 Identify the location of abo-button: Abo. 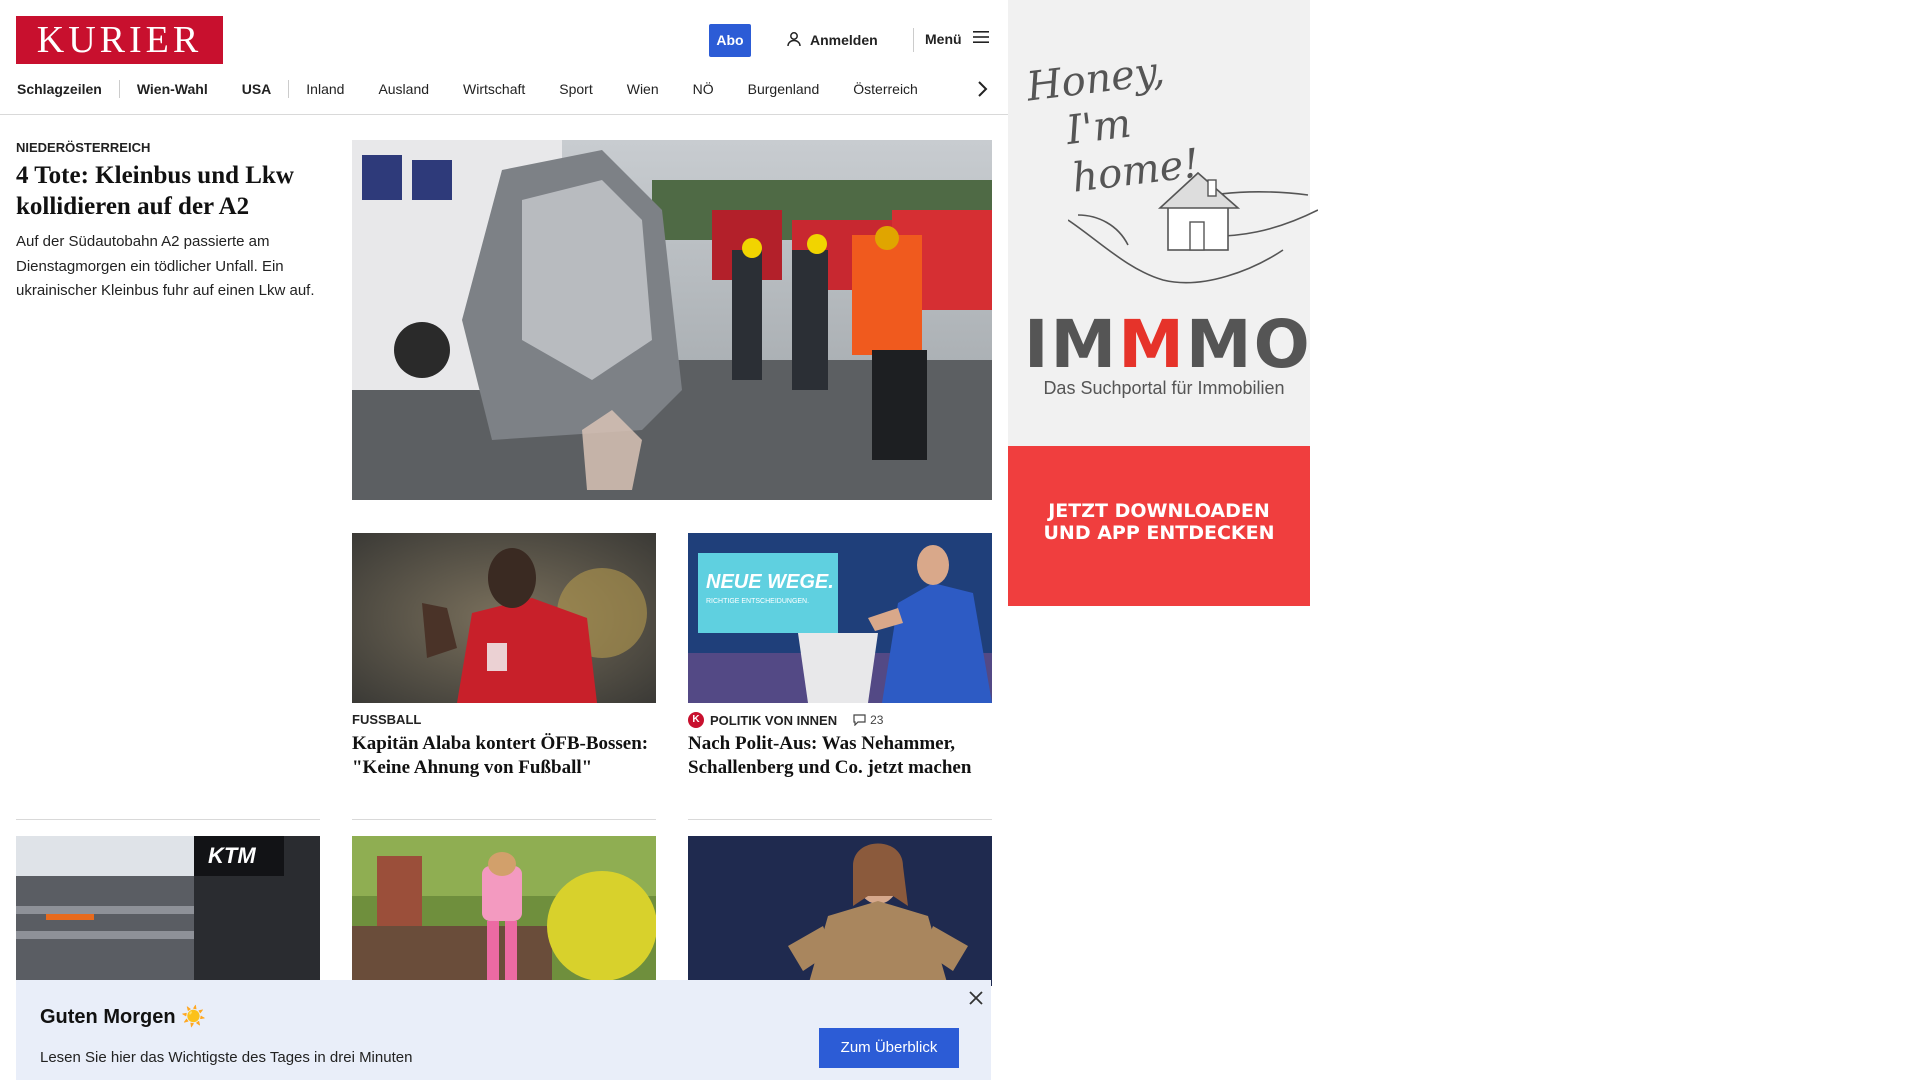
(730, 40).